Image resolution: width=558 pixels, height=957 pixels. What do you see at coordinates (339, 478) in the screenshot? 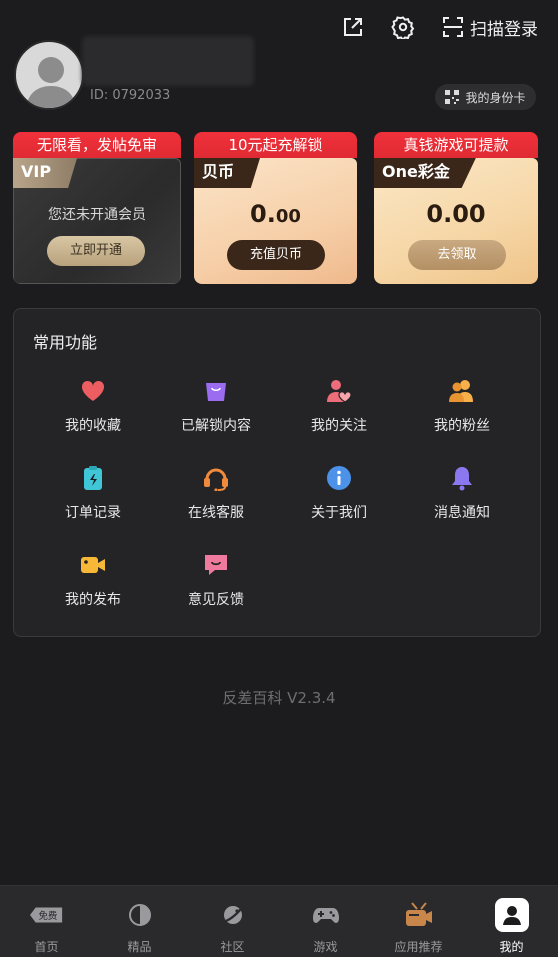
I see `info-icon` at bounding box center [339, 478].